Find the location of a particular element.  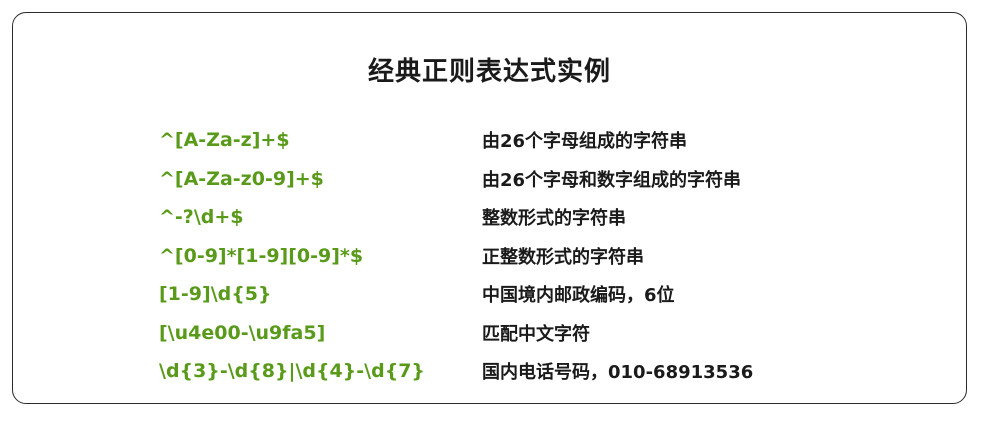

regex-pattern: [\u4e00-\u9fa5] is located at coordinates (242, 332).